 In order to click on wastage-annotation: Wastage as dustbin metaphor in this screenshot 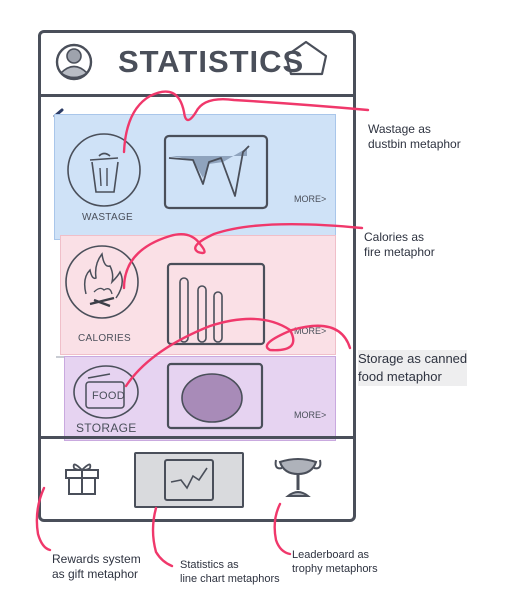, I will do `click(414, 136)`.